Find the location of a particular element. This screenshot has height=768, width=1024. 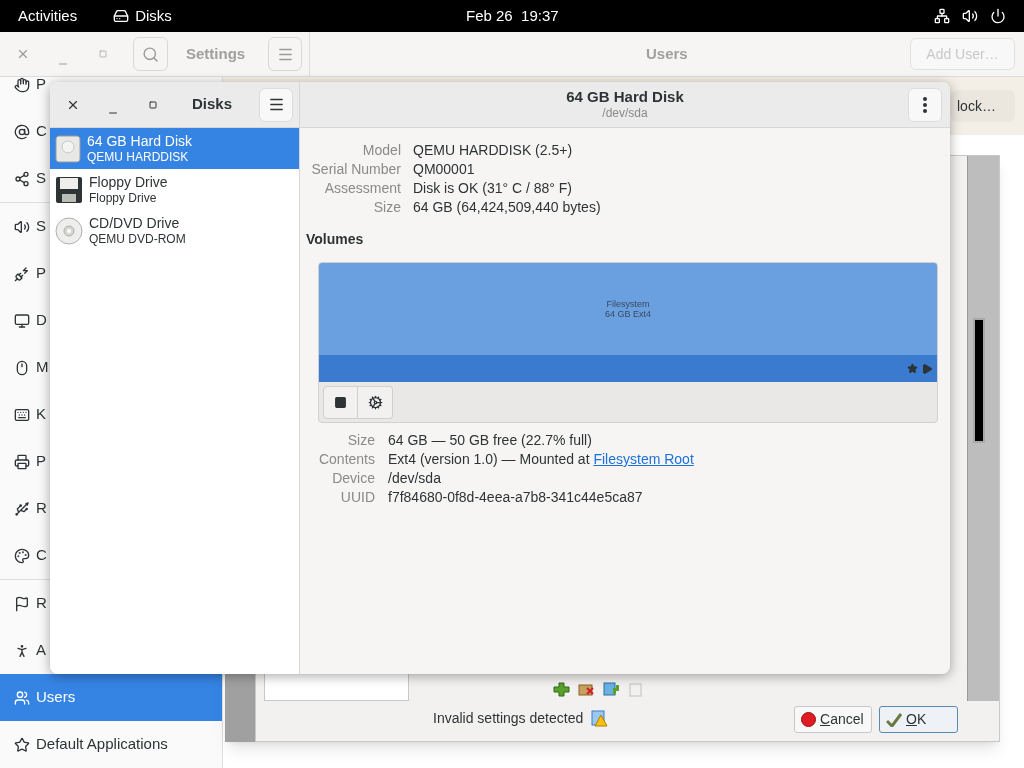

kebab-icon is located at coordinates (925, 105).